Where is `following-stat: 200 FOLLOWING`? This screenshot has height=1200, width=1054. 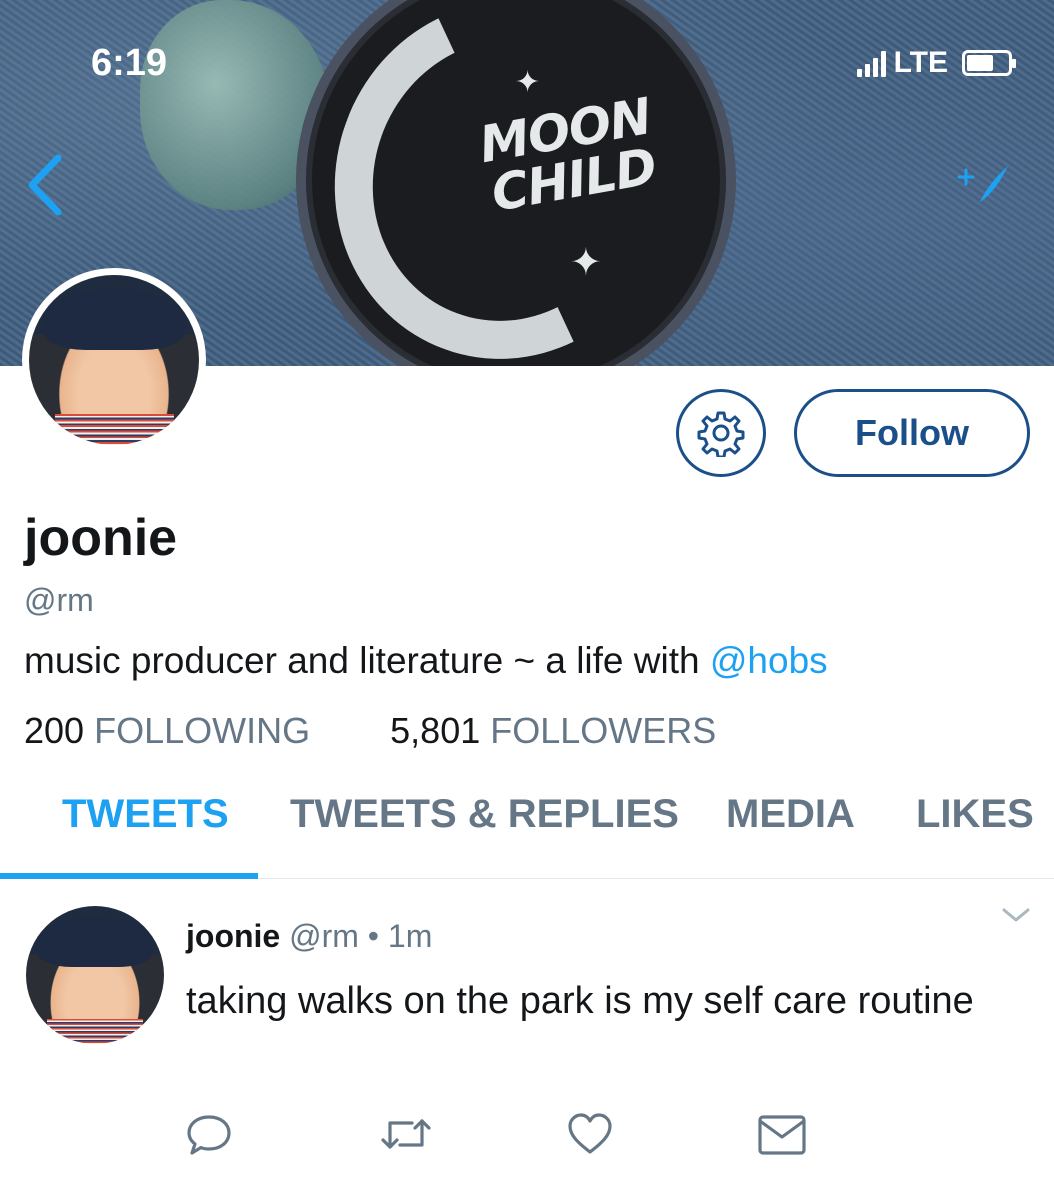
following-stat: 200 FOLLOWING is located at coordinates (172, 730).